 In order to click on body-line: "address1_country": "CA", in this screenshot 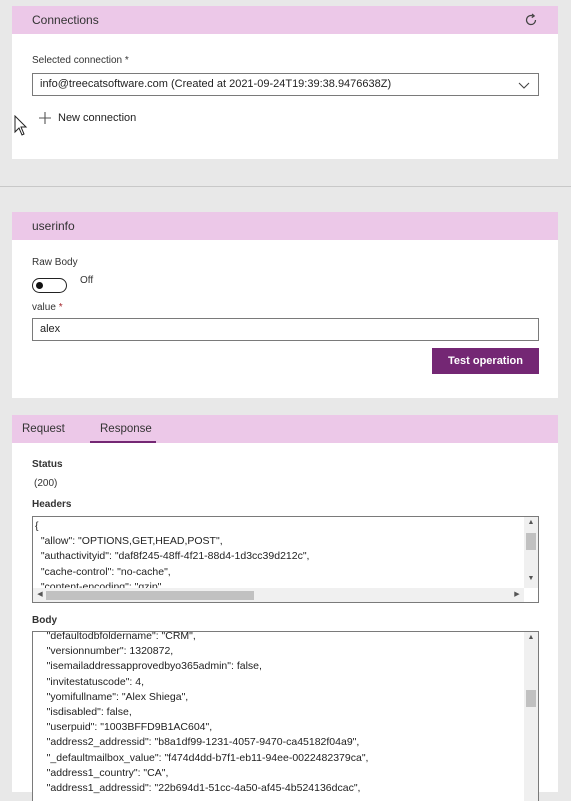, I will do `click(102, 772)`.